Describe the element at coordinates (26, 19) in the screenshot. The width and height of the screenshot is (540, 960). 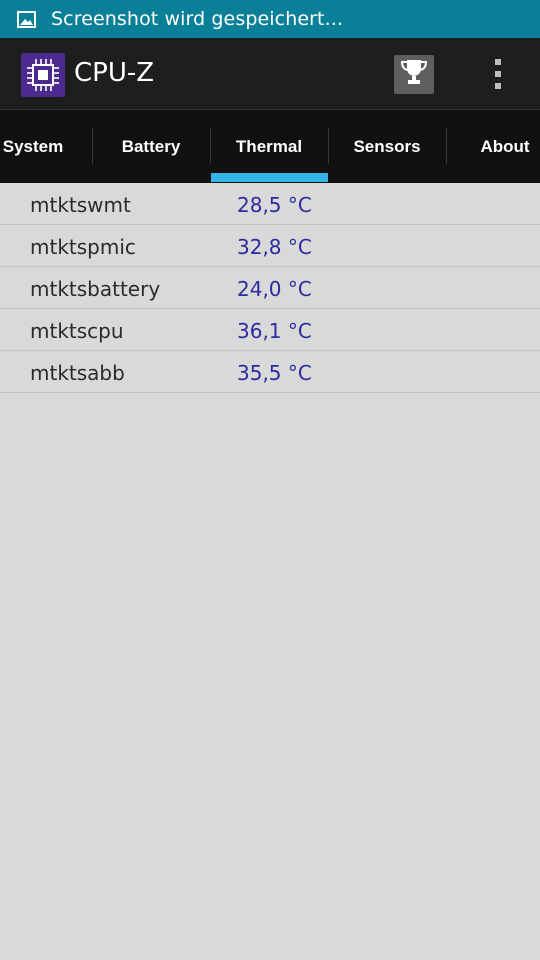
I see `image-icon` at that location.